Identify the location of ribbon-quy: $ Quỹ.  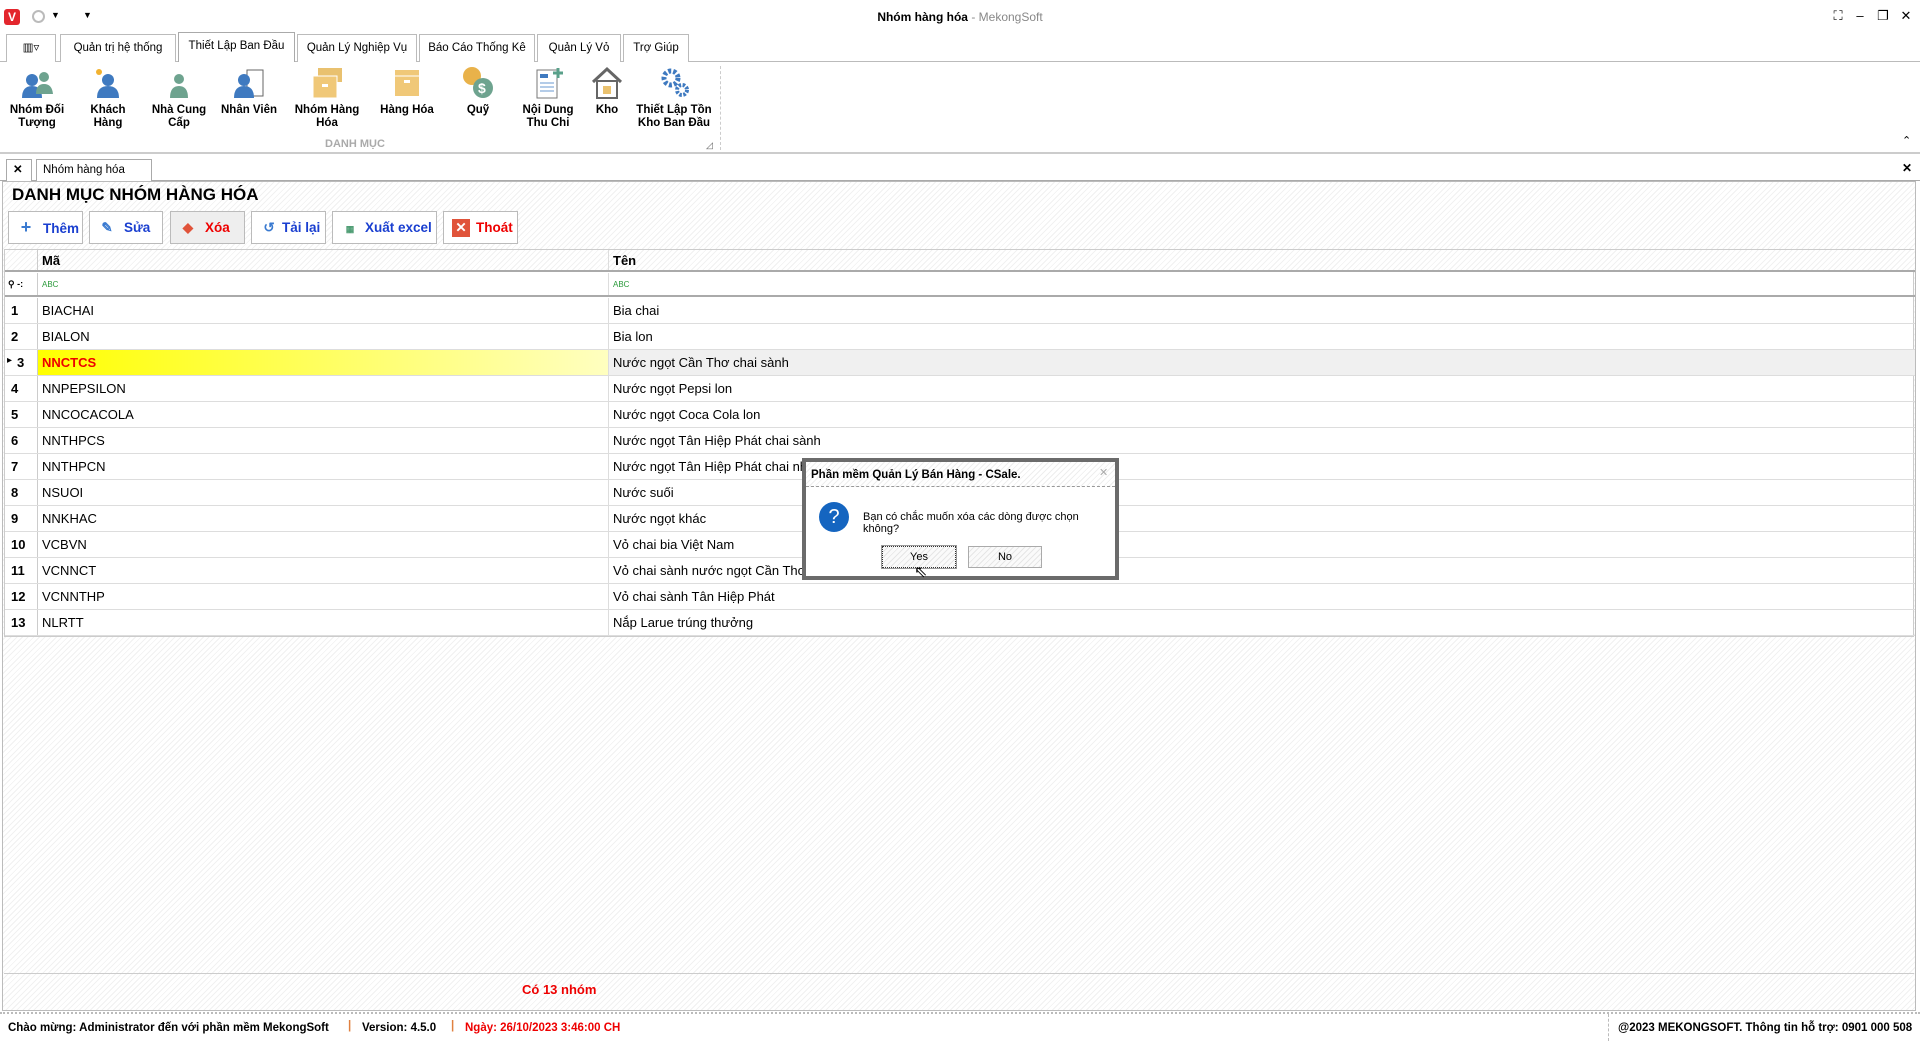
(478, 91).